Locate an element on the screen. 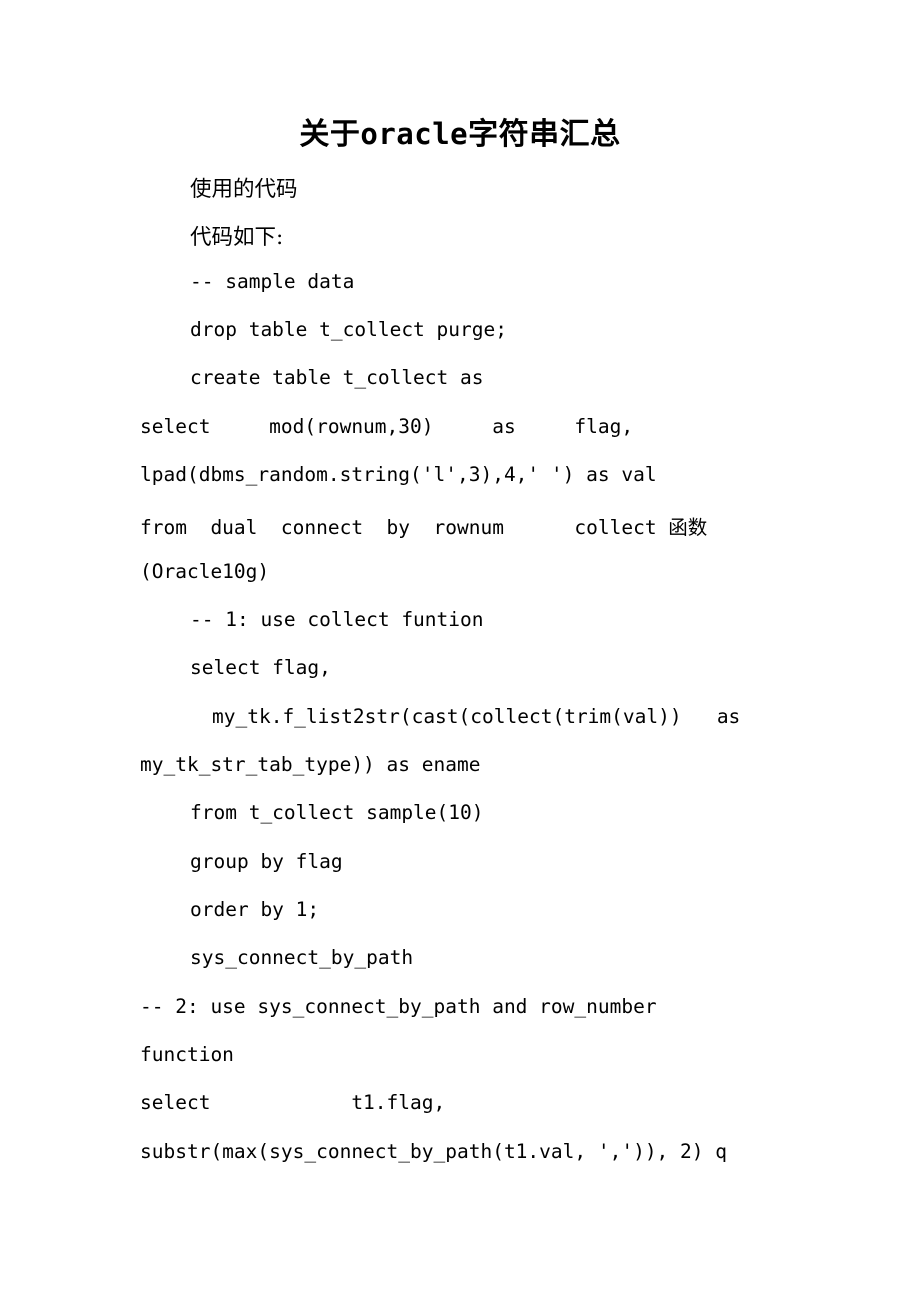  intro-line-1: 使用的代码 is located at coordinates (244, 189).